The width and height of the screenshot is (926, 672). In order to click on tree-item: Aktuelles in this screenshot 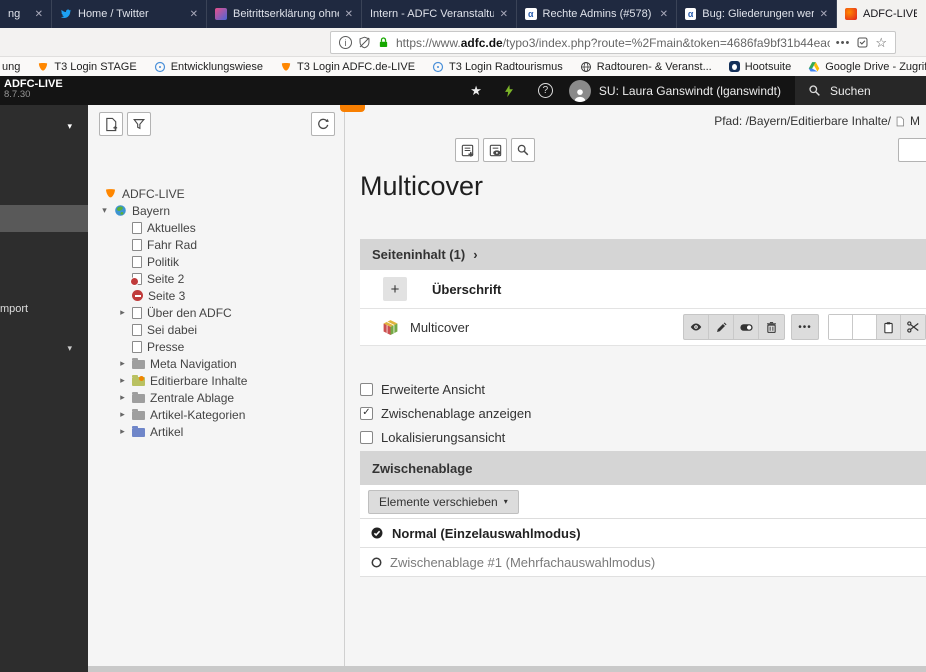, I will do `click(216, 227)`.